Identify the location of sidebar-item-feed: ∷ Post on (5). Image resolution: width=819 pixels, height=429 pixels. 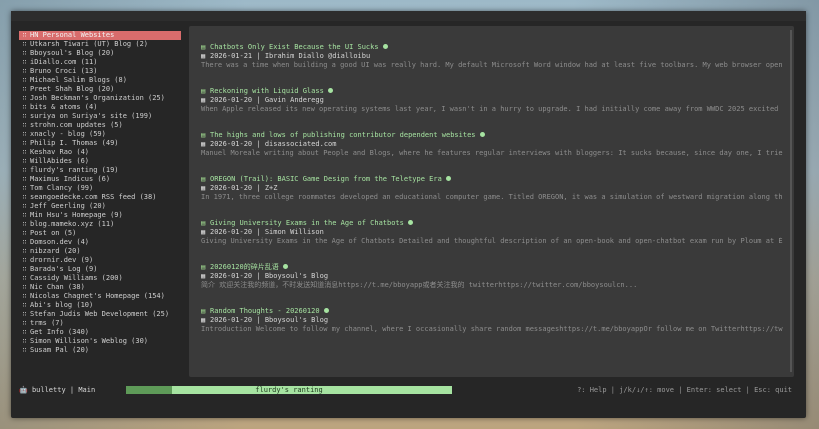
(100, 233).